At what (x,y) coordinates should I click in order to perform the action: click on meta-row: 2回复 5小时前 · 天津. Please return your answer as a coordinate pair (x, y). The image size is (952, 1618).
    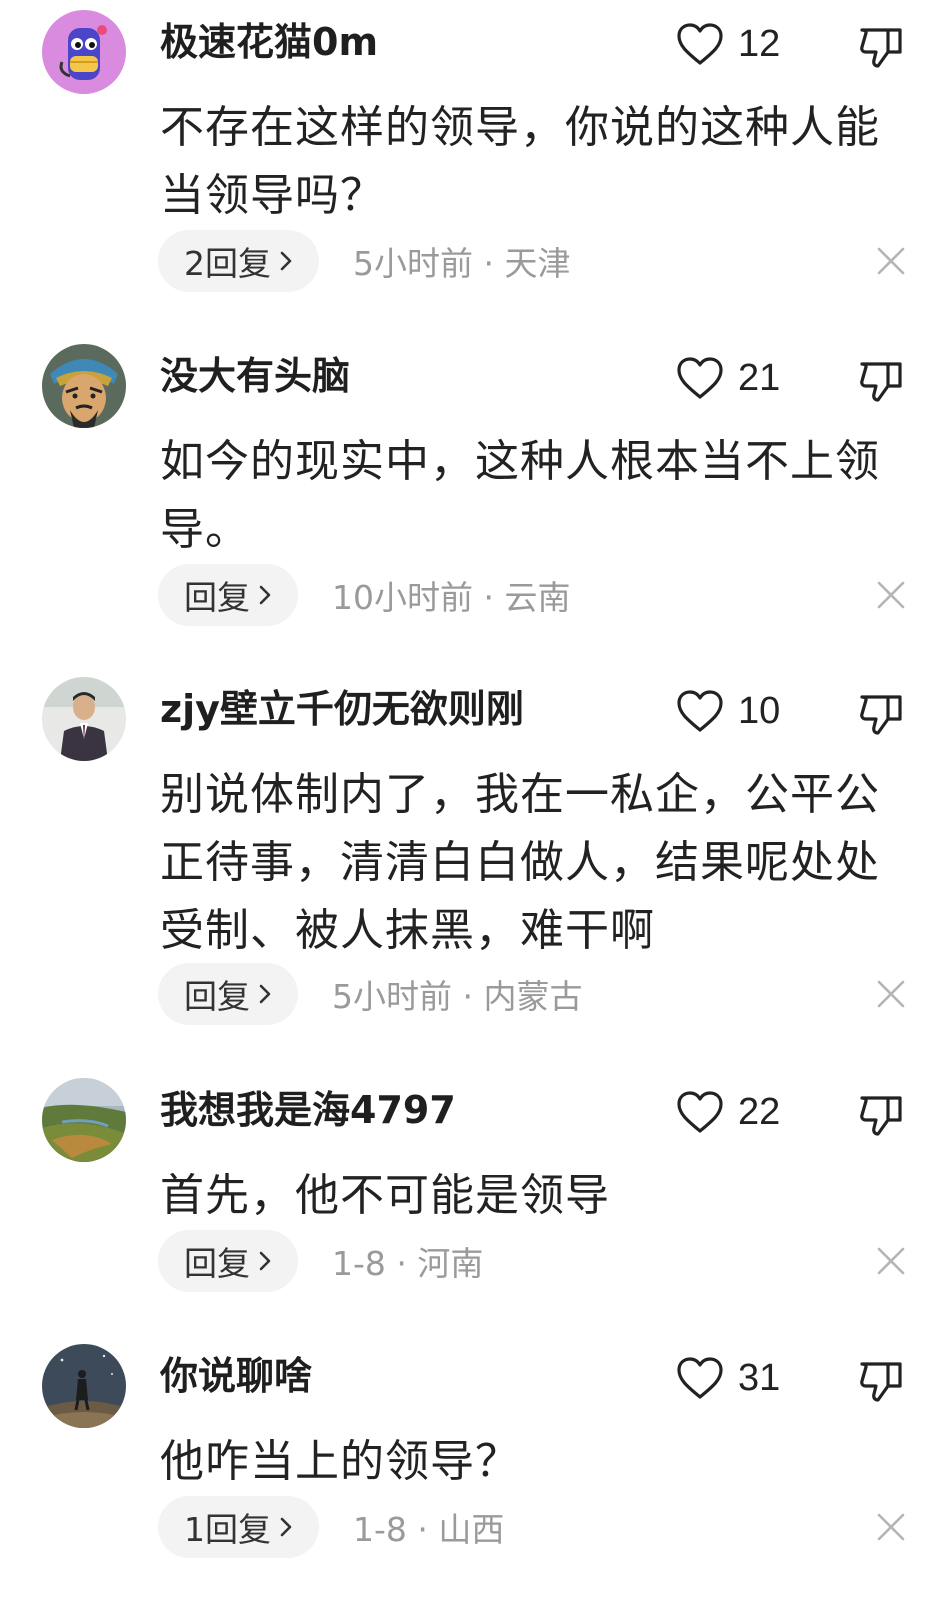
    Looking at the image, I should click on (364, 261).